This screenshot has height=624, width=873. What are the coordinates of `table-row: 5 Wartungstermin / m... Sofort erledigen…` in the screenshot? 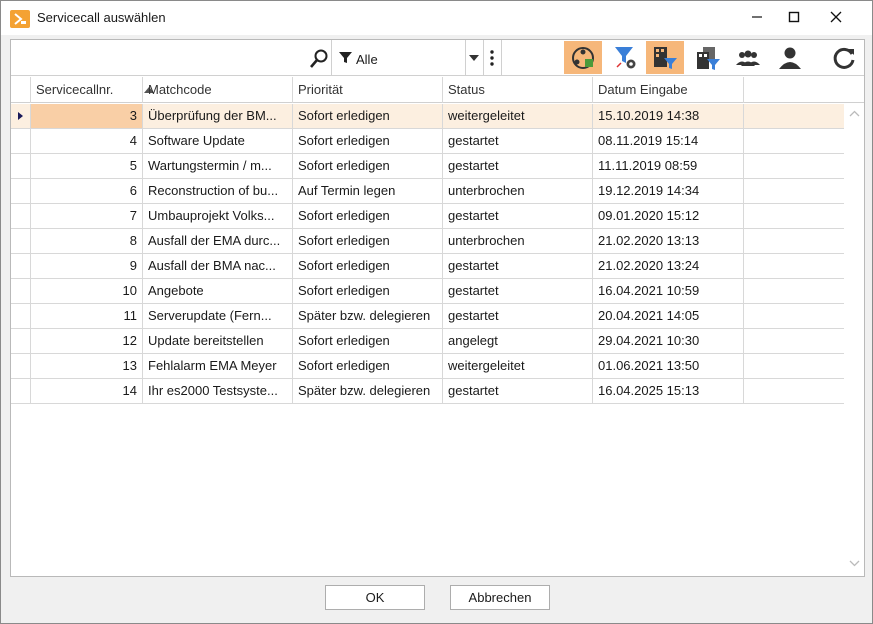 It's located at (427, 166).